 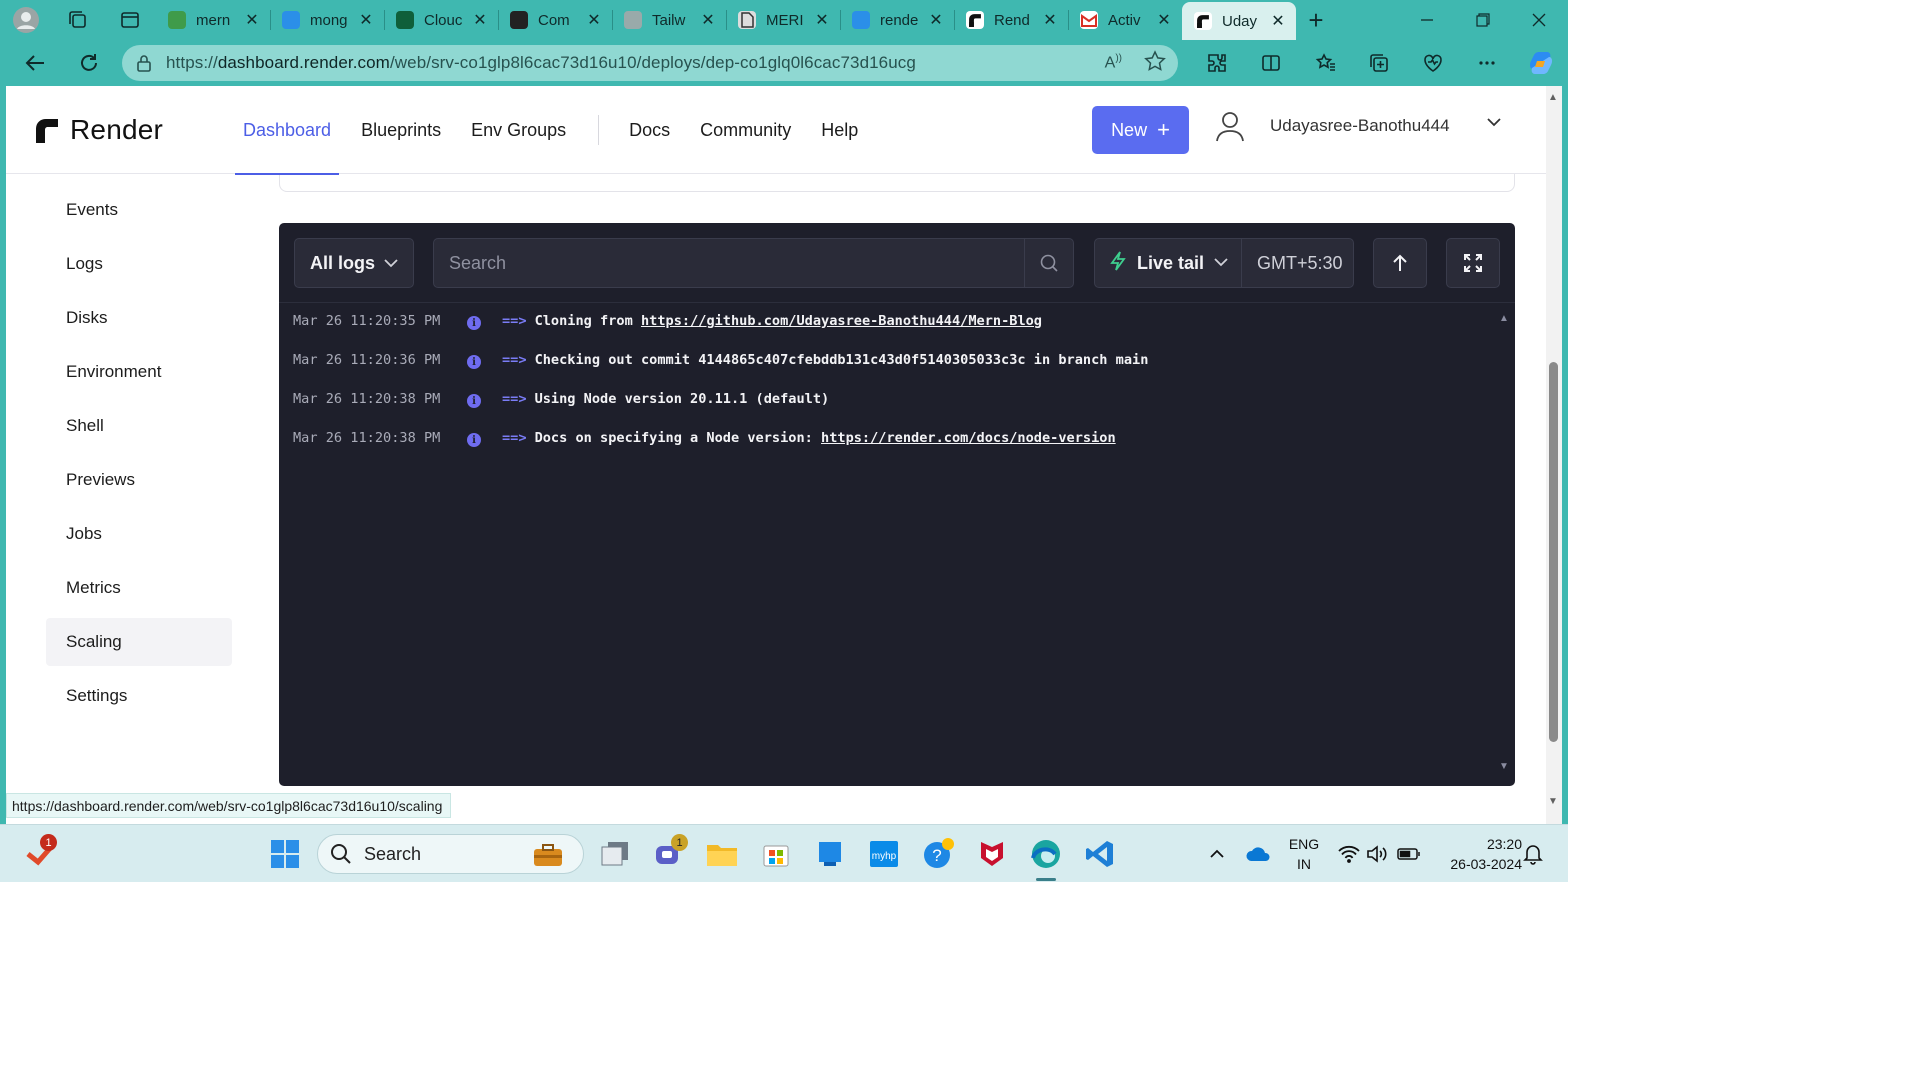 I want to click on browser-tab: Uday ✕, so click(x=1239, y=21).